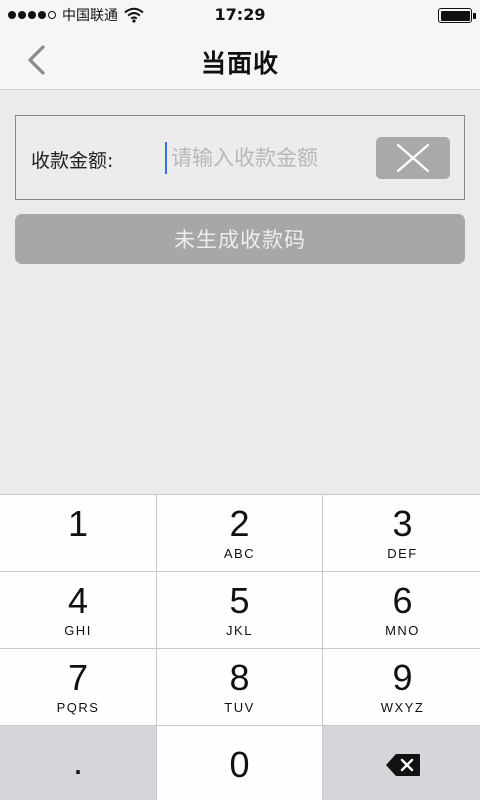 This screenshot has height=800, width=480. I want to click on amount-label: 收款金额:, so click(72, 161).